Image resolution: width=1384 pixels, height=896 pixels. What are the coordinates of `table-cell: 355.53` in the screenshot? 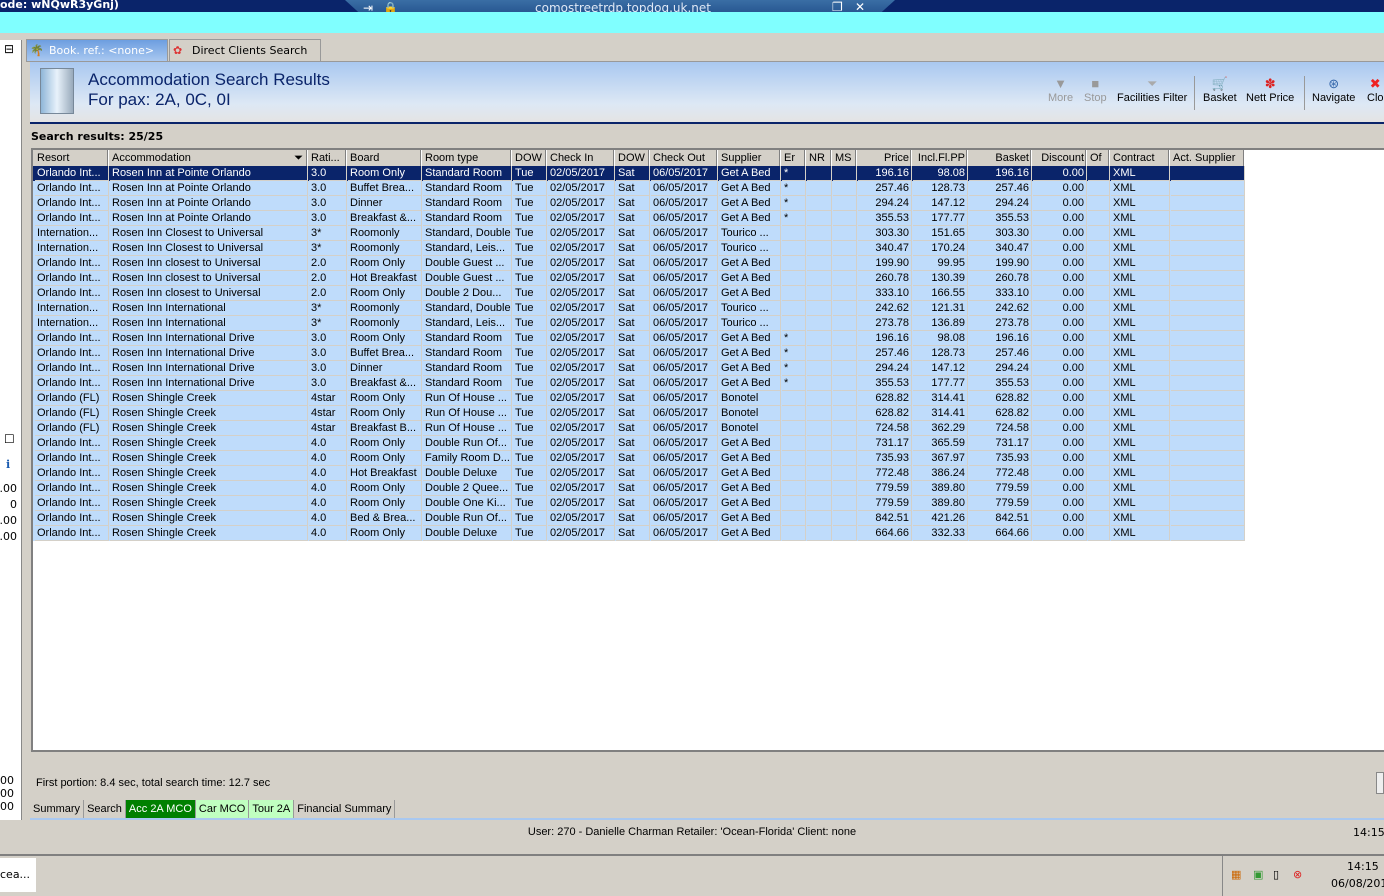 It's located at (885, 218).